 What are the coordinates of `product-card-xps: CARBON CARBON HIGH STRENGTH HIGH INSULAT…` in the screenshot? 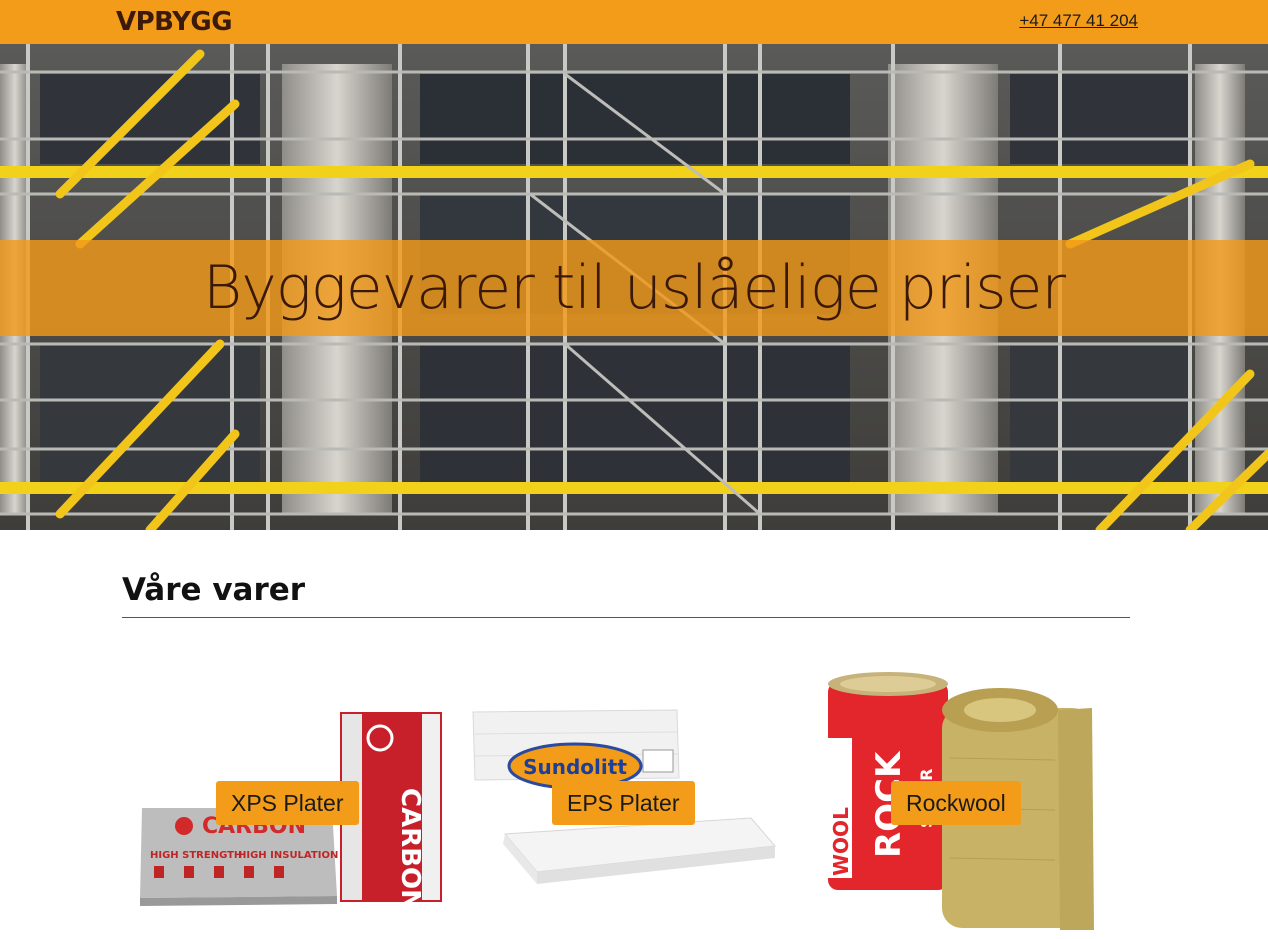 It's located at (292, 803).